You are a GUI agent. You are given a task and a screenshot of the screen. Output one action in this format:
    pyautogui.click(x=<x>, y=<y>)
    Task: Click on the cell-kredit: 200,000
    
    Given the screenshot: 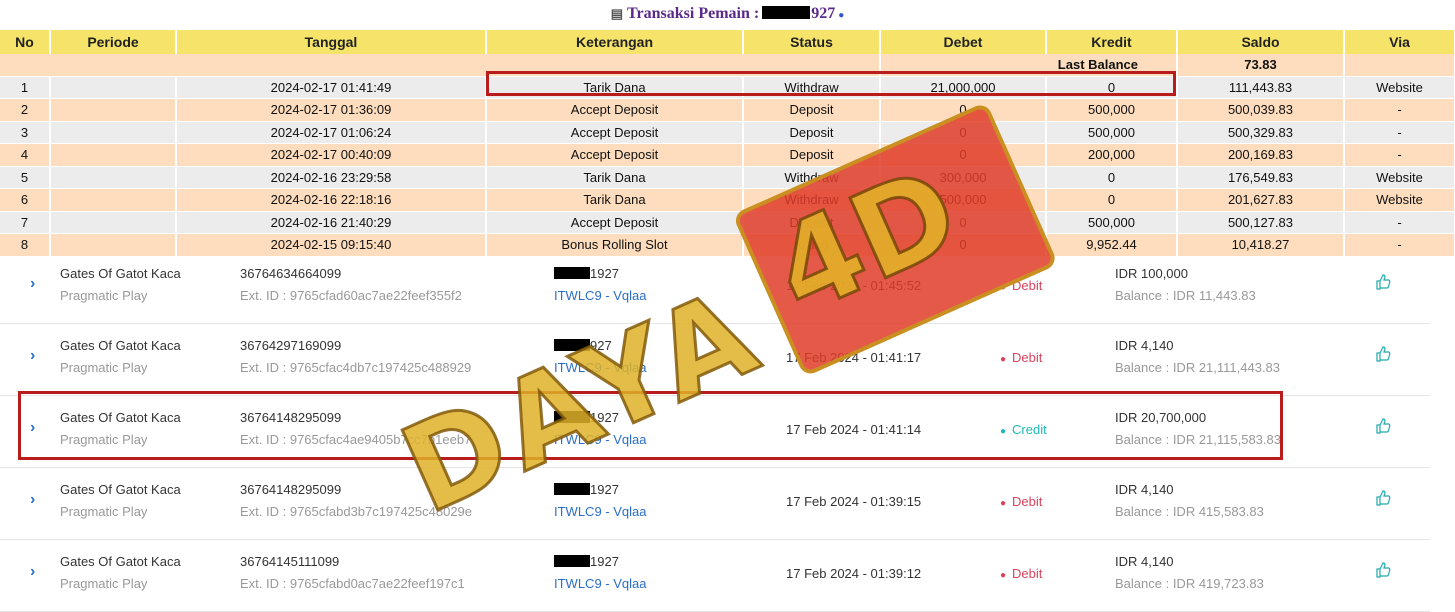 What is the action you would take?
    pyautogui.click(x=1112, y=155)
    